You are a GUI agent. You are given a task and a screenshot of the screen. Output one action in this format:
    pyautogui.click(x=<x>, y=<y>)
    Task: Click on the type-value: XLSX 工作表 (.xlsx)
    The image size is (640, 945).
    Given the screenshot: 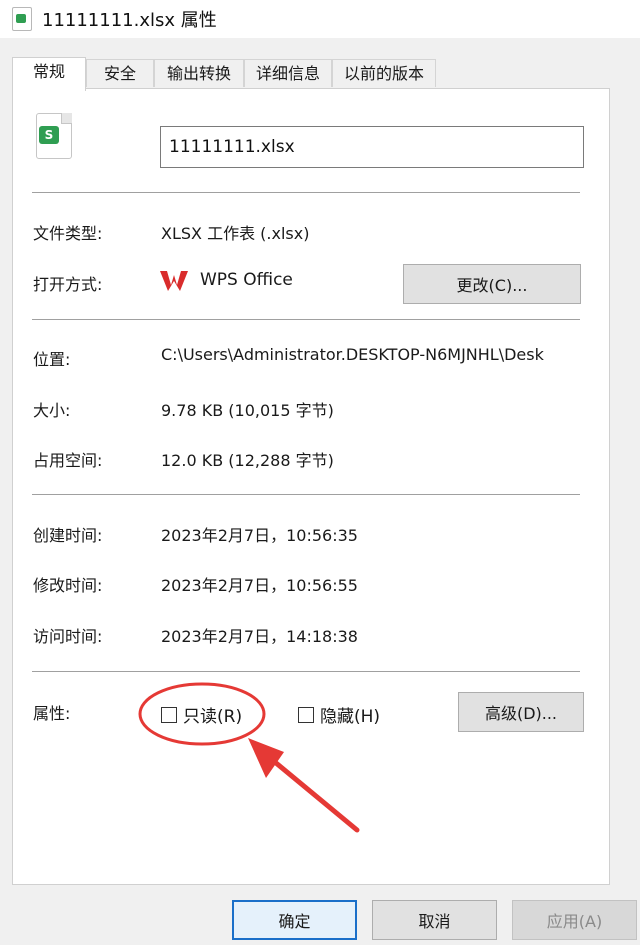 What is the action you would take?
    pyautogui.click(x=235, y=233)
    